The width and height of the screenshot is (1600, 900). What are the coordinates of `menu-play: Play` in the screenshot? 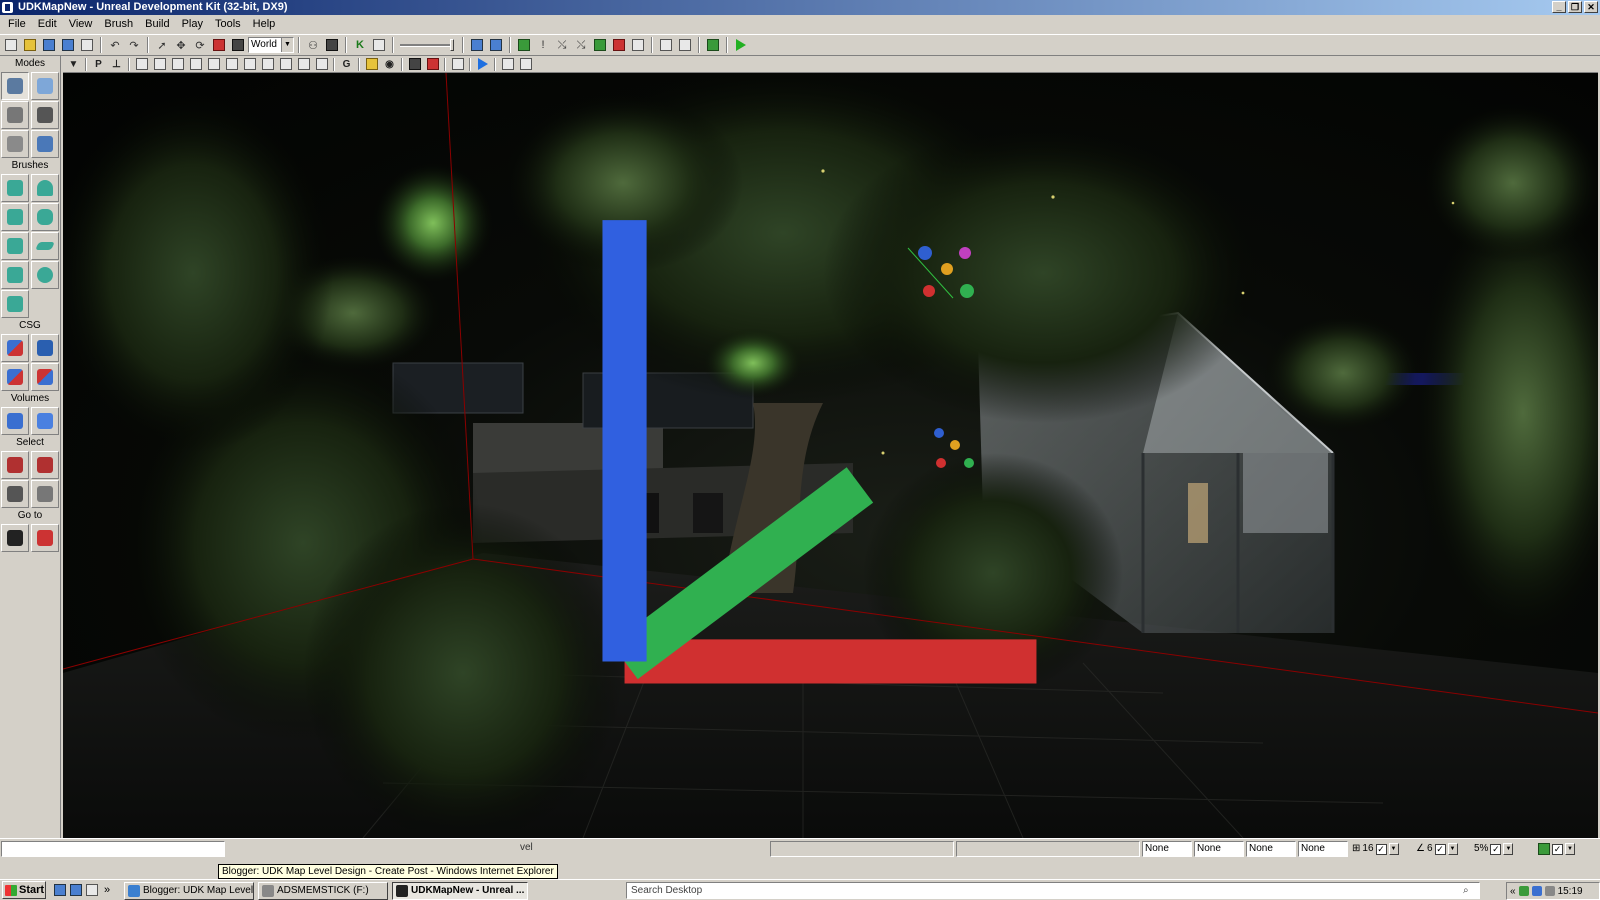 It's located at (192, 24).